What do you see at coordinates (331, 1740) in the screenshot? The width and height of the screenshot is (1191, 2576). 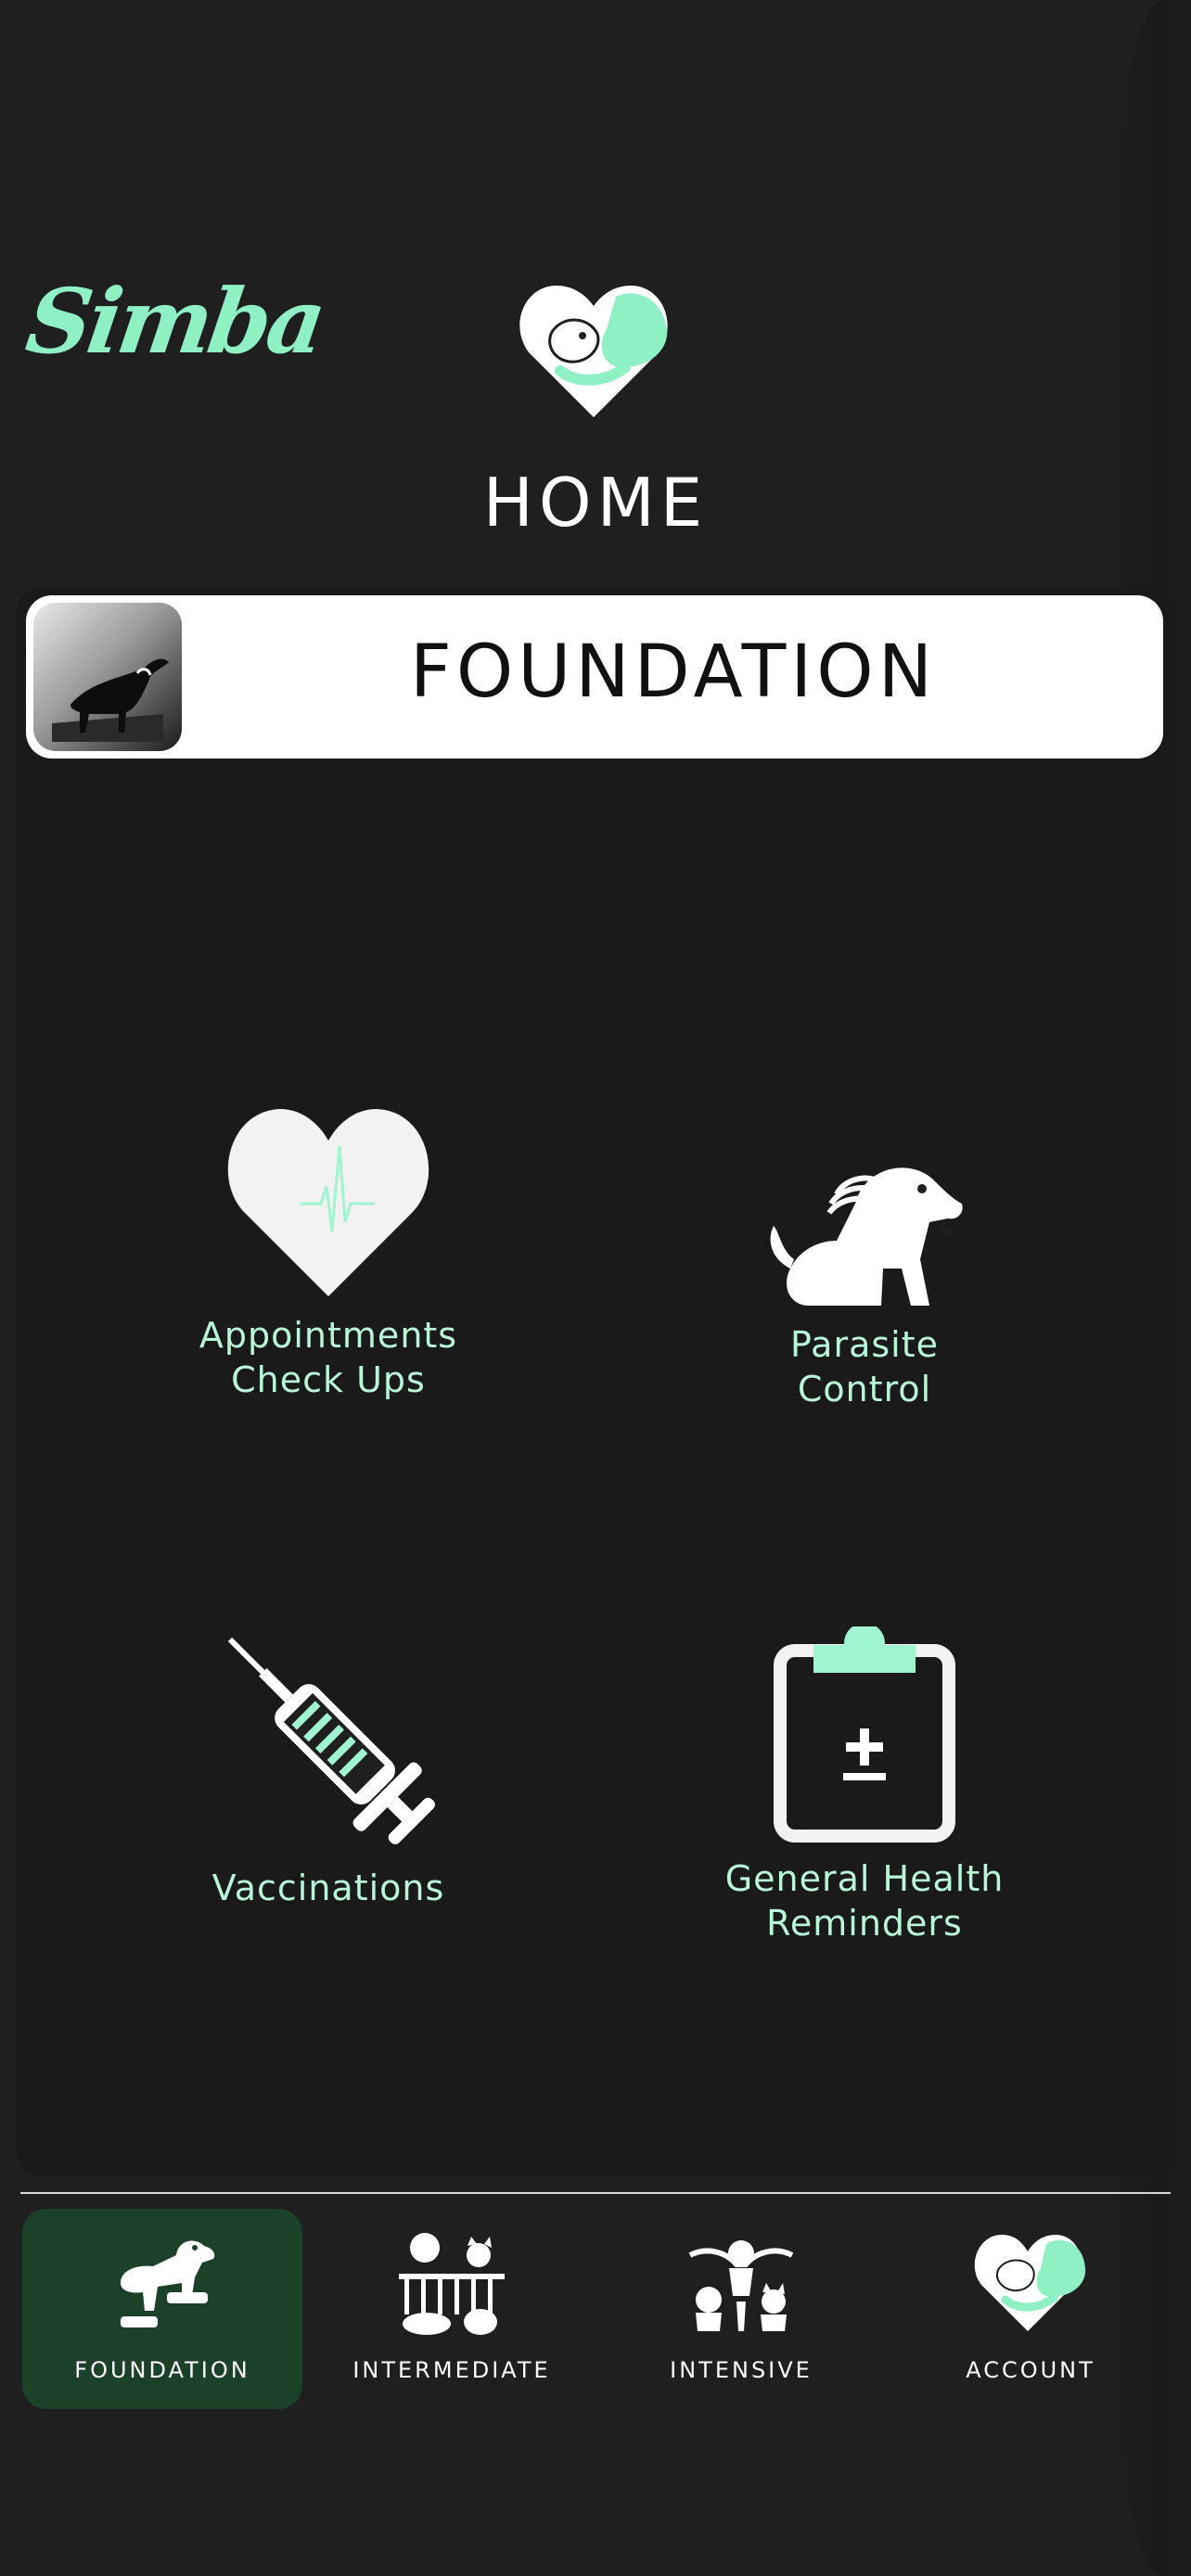 I see `syringe-icon` at bounding box center [331, 1740].